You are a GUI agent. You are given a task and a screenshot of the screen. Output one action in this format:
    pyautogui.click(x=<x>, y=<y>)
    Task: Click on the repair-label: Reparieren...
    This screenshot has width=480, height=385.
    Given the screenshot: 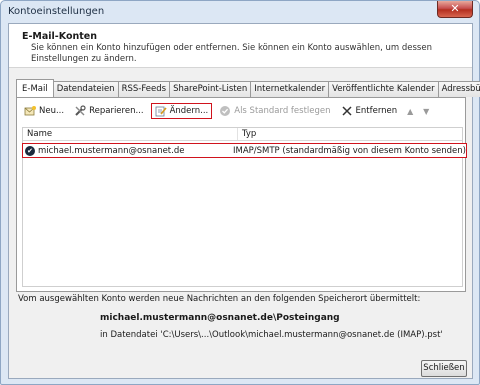 What is the action you would take?
    pyautogui.click(x=116, y=111)
    